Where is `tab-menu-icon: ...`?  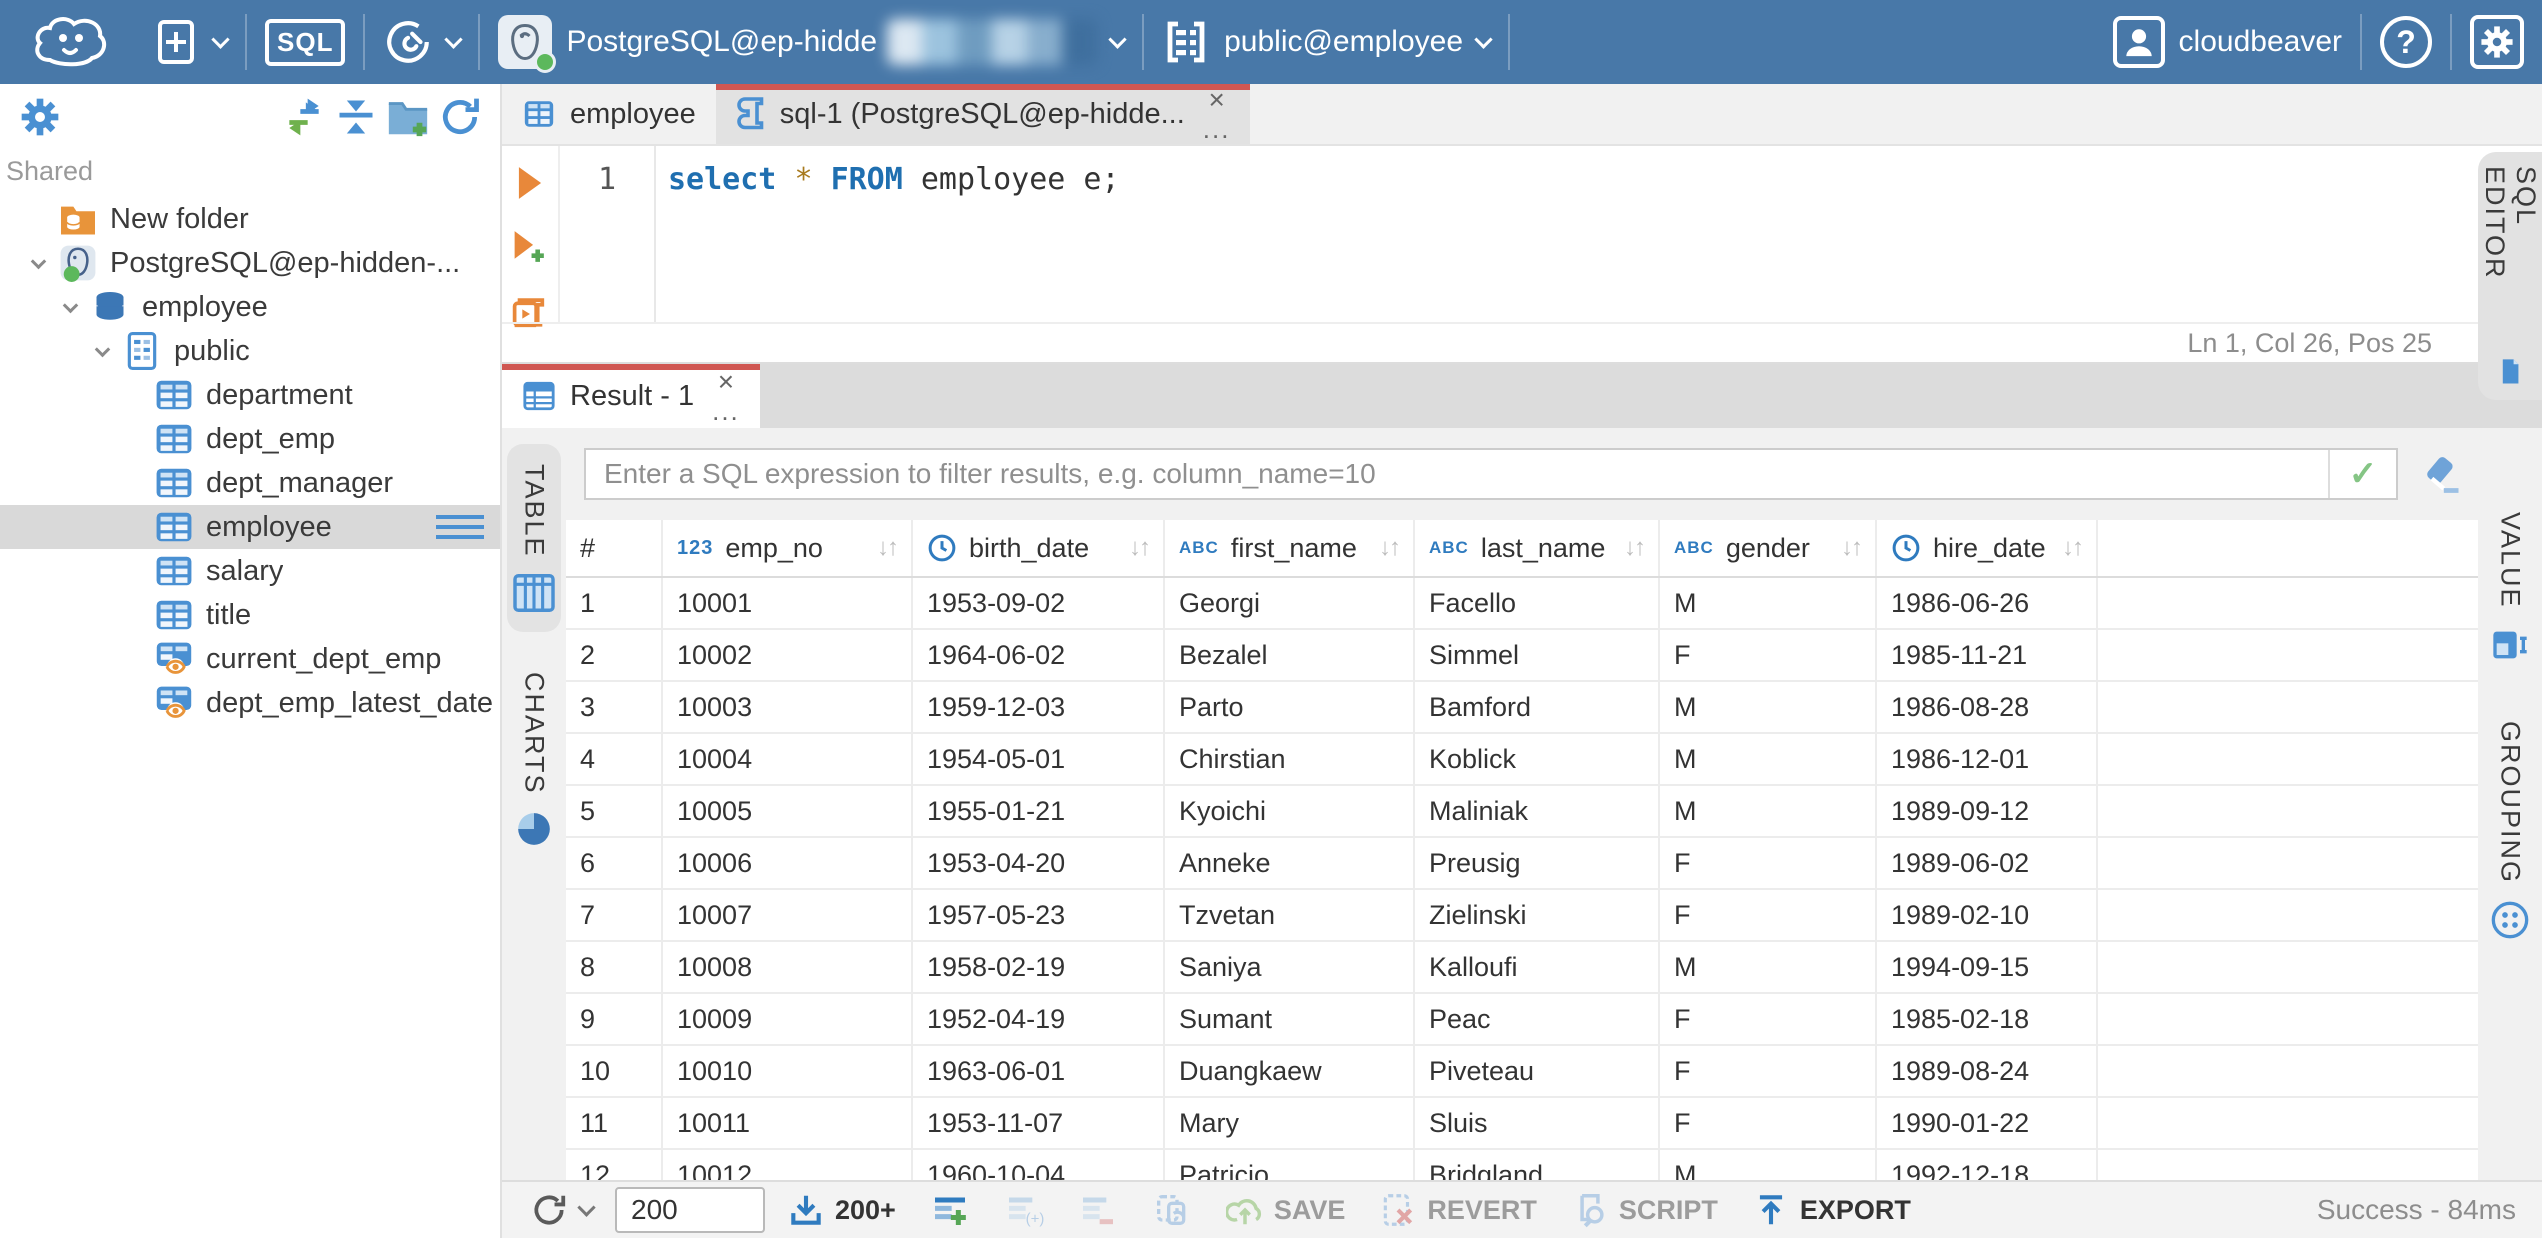
tab-menu-icon: ... is located at coordinates (726, 411).